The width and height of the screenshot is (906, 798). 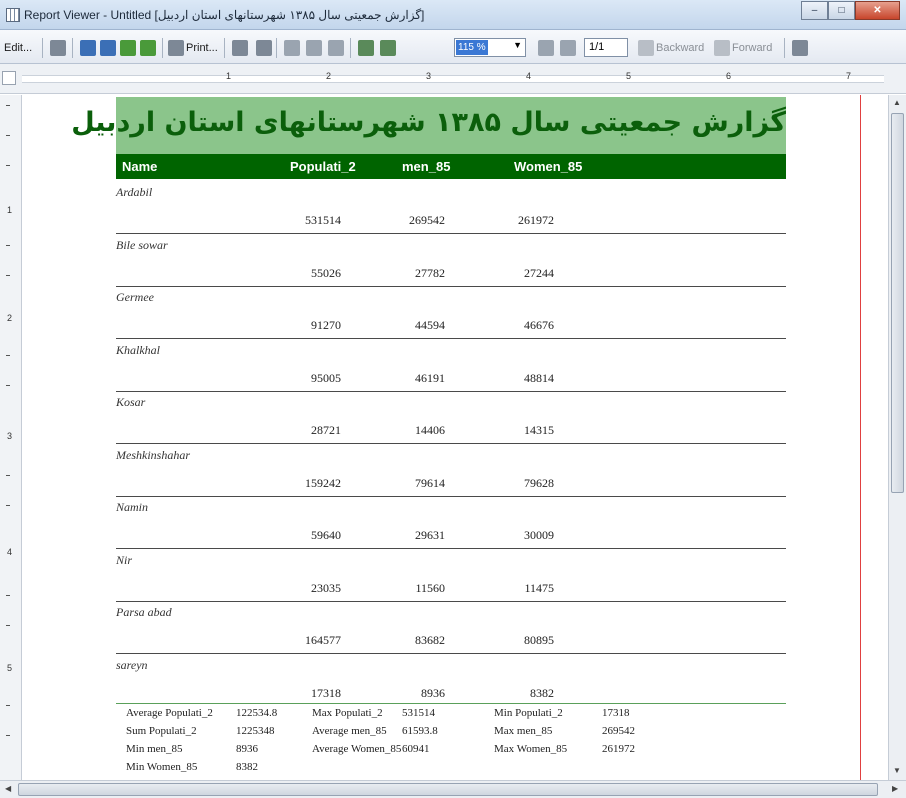 What do you see at coordinates (10, 668) in the screenshot?
I see `ruler-number: 5` at bounding box center [10, 668].